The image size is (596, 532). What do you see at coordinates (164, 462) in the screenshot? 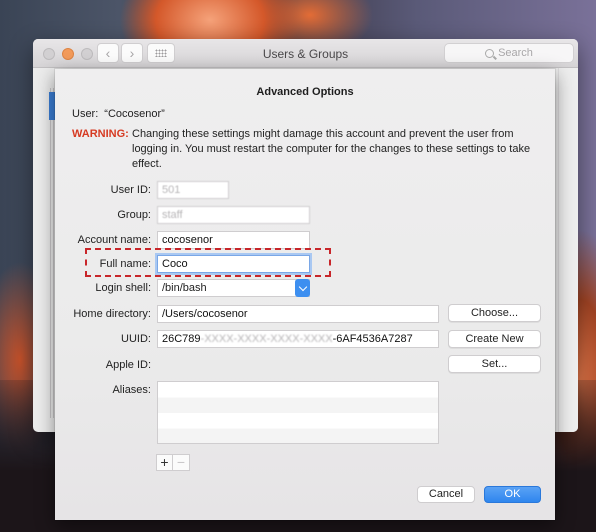
I see `add-alias-button: +` at bounding box center [164, 462].